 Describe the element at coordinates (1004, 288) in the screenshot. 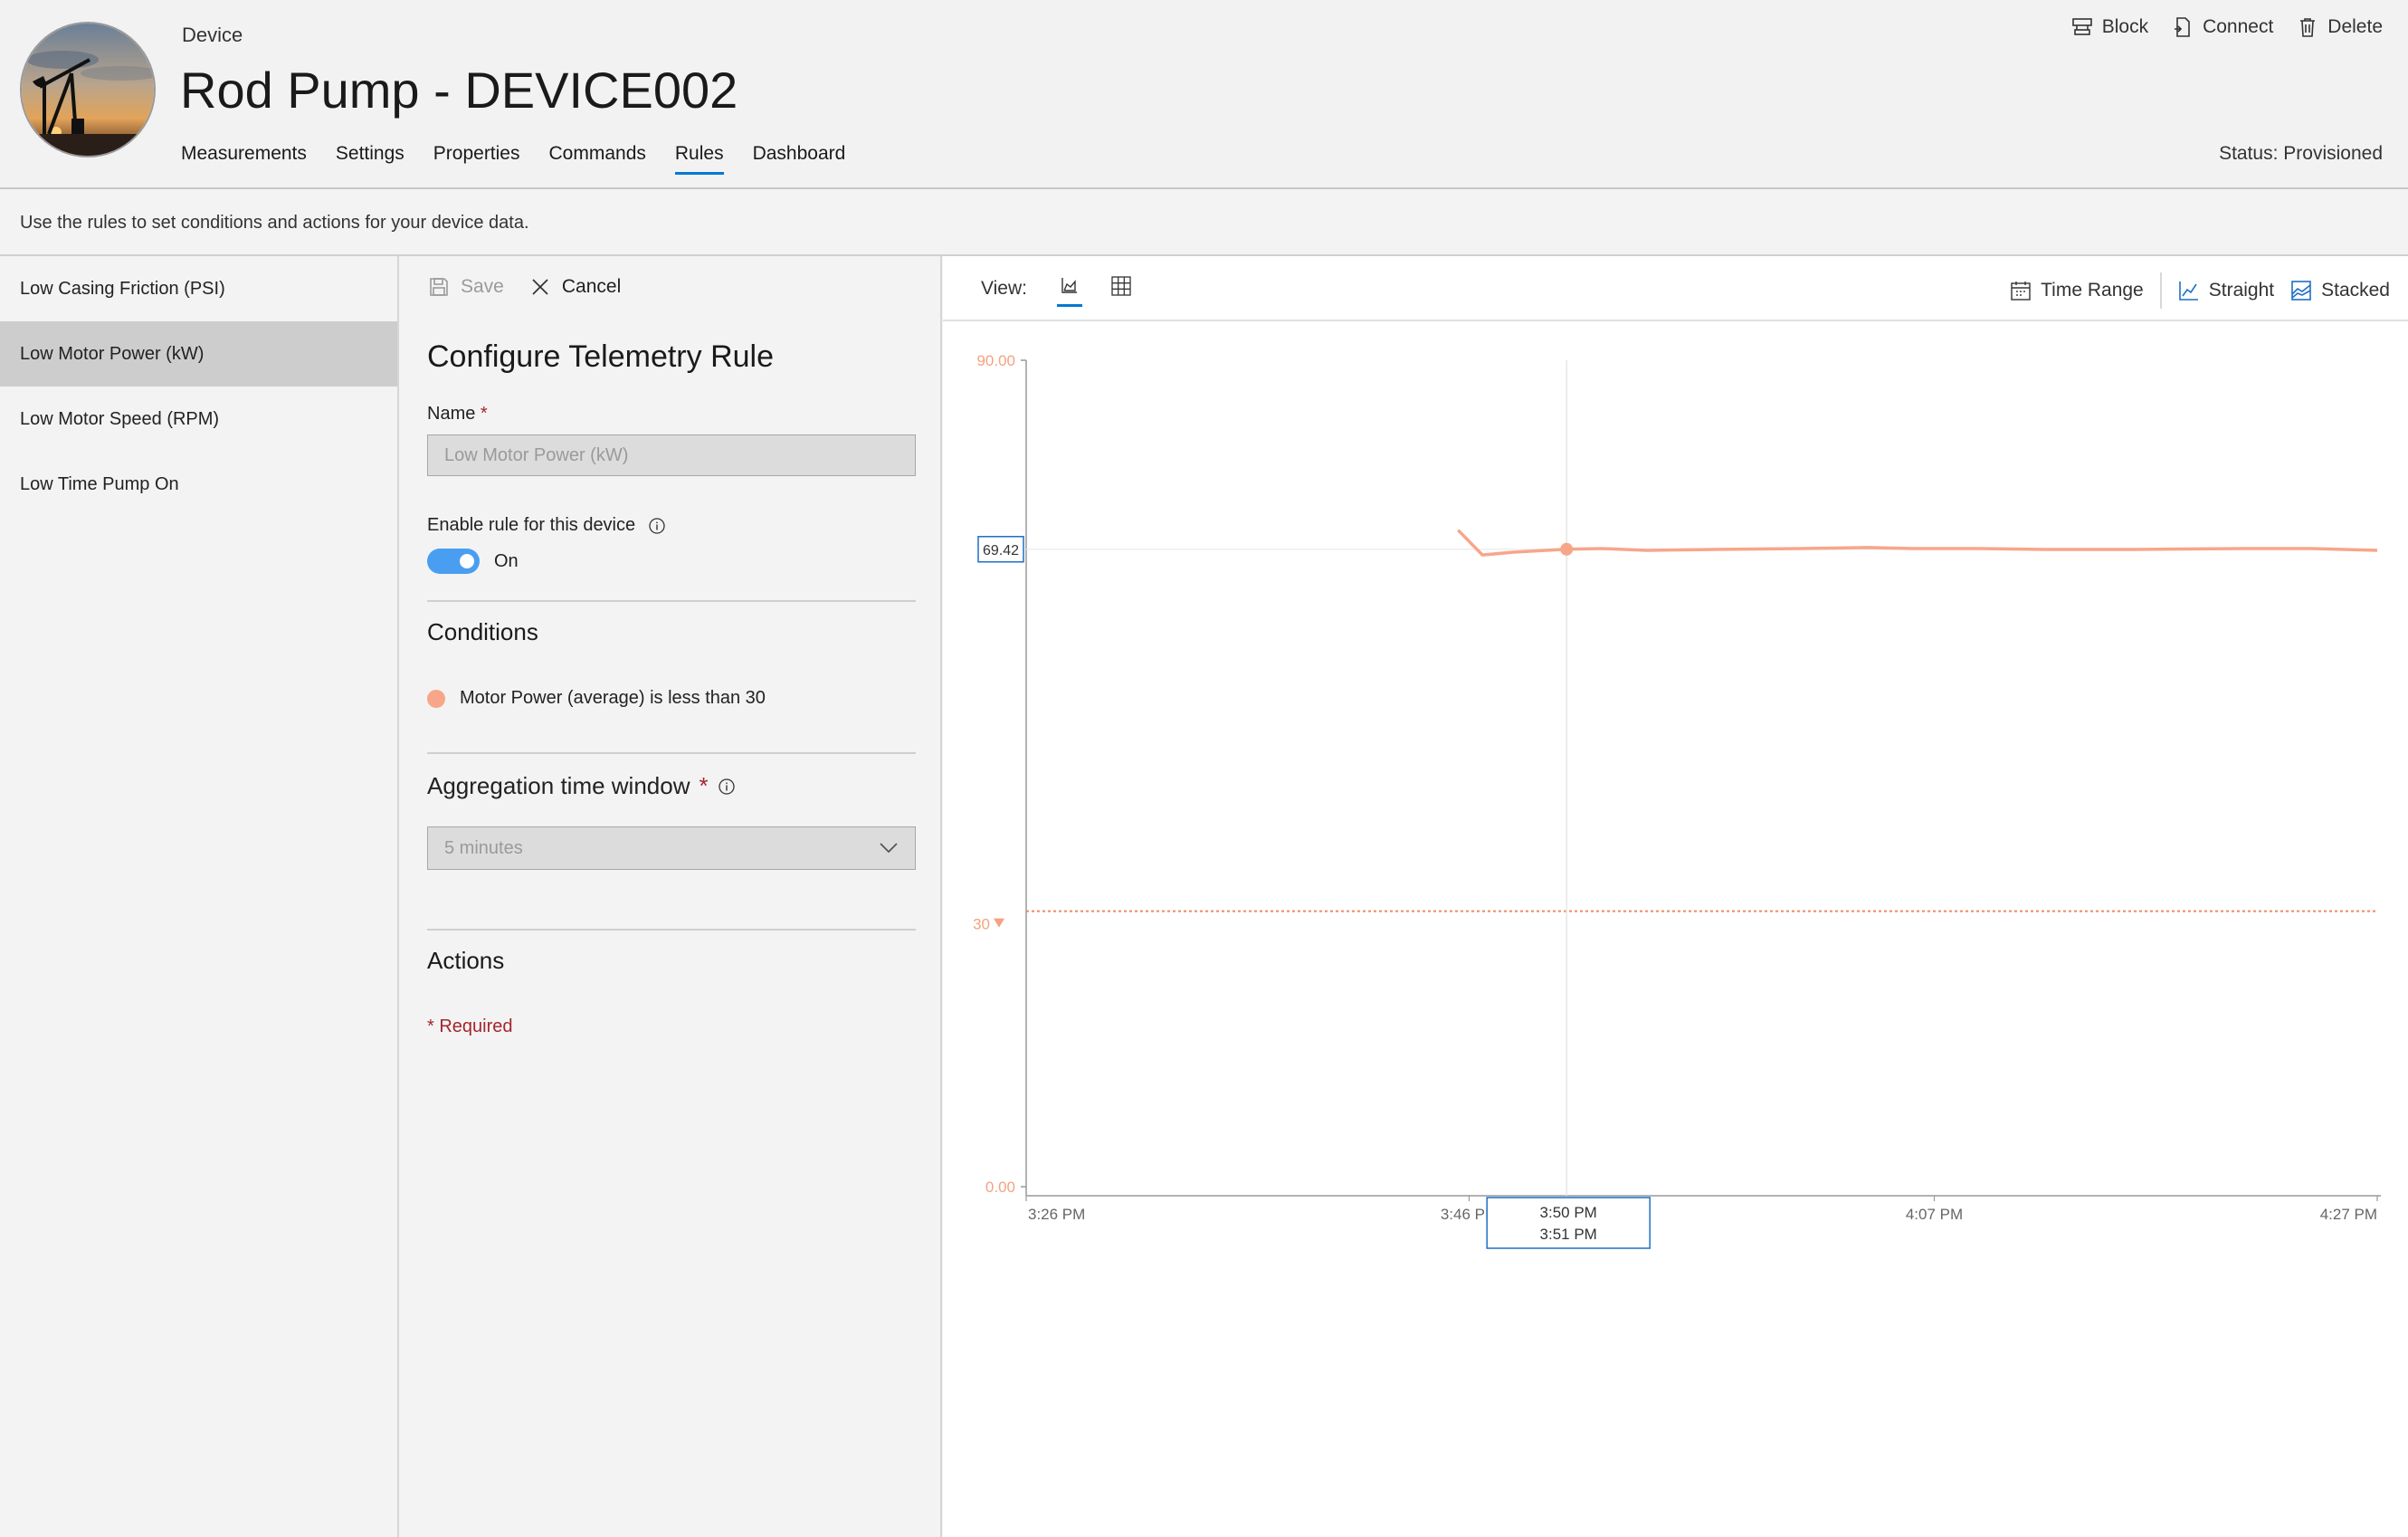

I see `view-label: View:` at that location.